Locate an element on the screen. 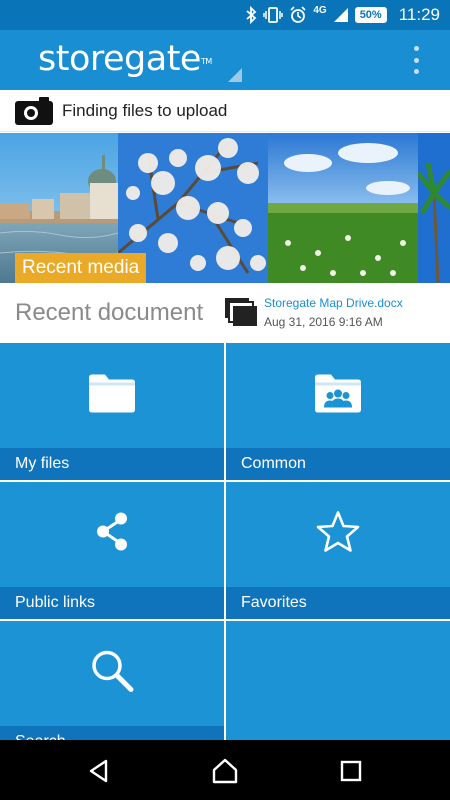  media-thumbnail-meadow is located at coordinates (343, 208).